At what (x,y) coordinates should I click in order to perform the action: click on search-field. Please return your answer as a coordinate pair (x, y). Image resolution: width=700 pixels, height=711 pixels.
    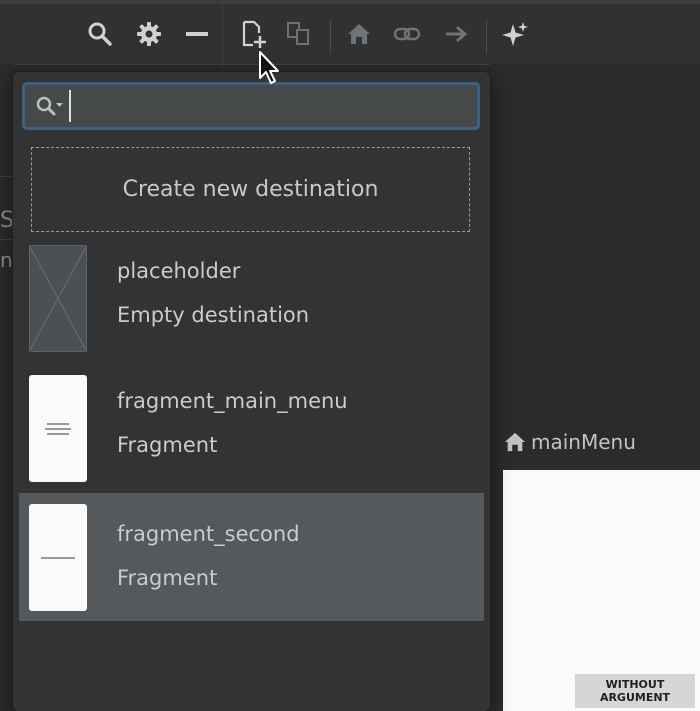
    Looking at the image, I should click on (251, 106).